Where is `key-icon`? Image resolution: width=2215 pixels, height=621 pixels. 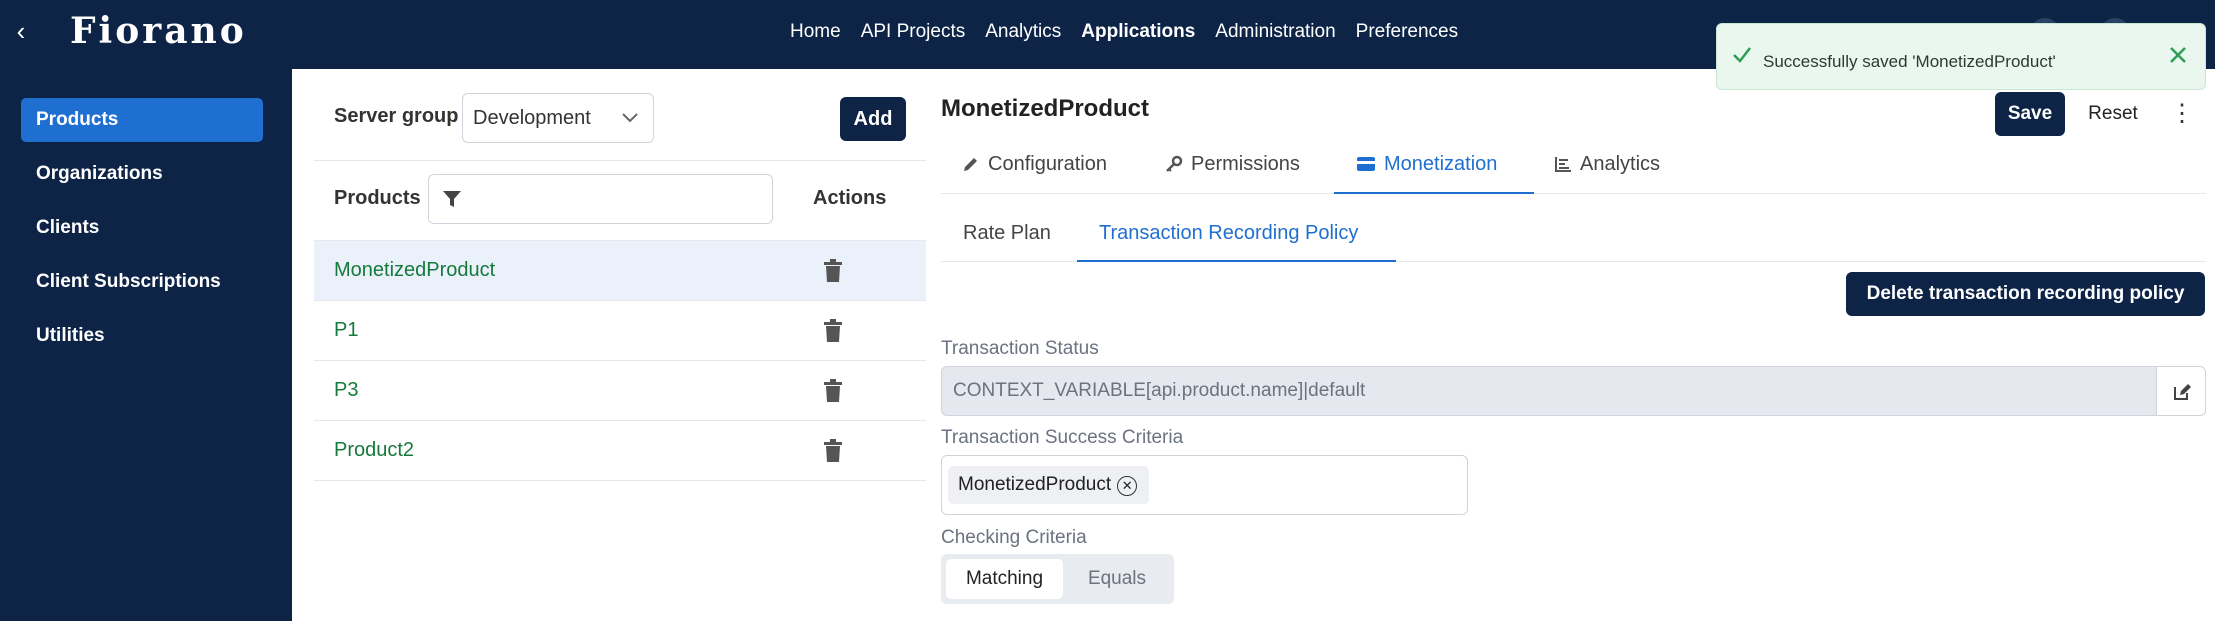 key-icon is located at coordinates (1174, 163).